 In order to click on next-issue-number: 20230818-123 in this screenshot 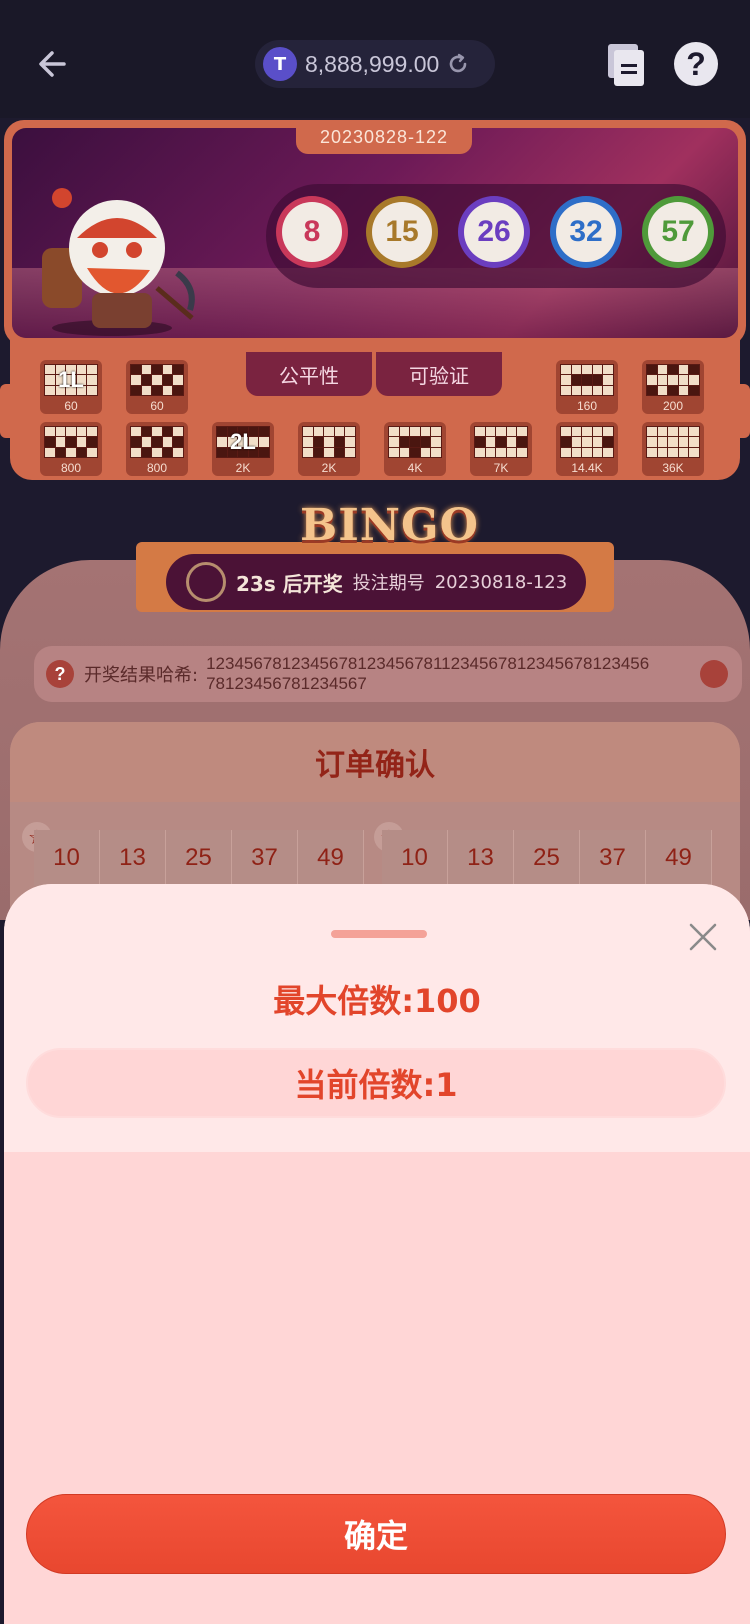, I will do `click(501, 582)`.